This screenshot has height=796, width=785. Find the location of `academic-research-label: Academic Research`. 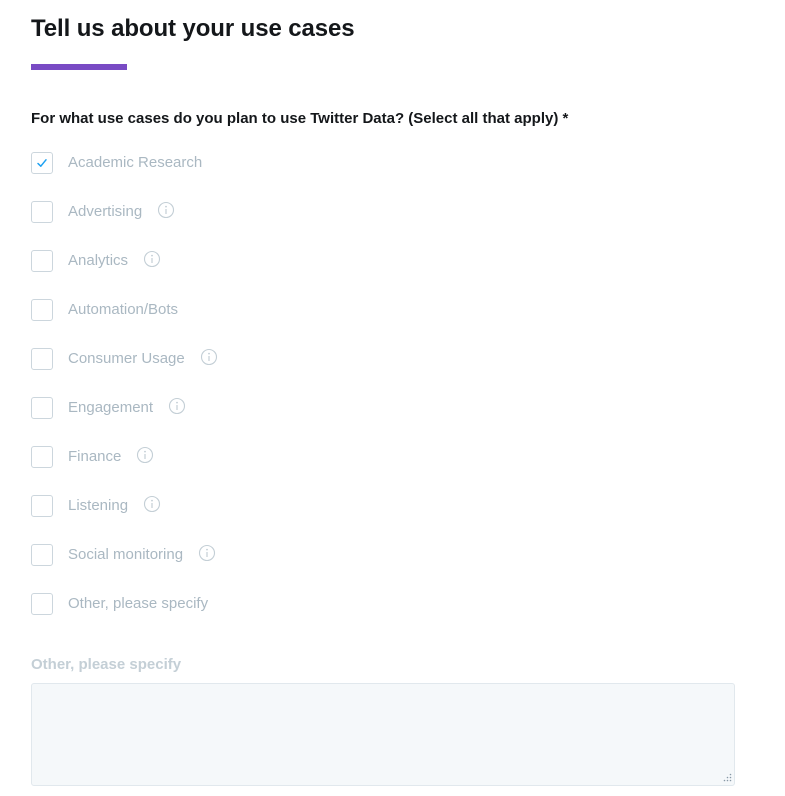

academic-research-label: Academic Research is located at coordinates (135, 162).